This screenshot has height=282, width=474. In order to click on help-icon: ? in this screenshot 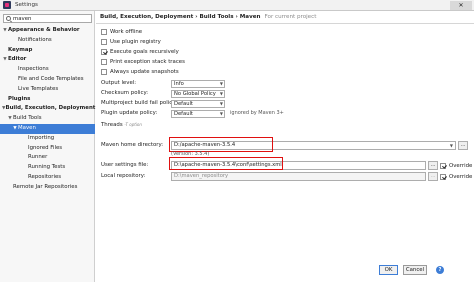, I will do `click(440, 270)`.